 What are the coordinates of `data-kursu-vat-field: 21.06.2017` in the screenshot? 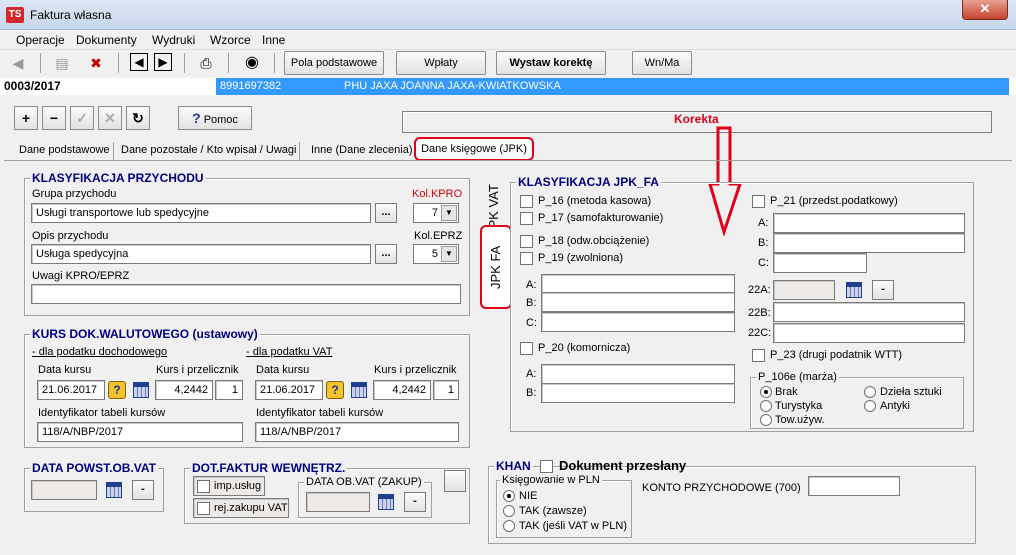 It's located at (289, 390).